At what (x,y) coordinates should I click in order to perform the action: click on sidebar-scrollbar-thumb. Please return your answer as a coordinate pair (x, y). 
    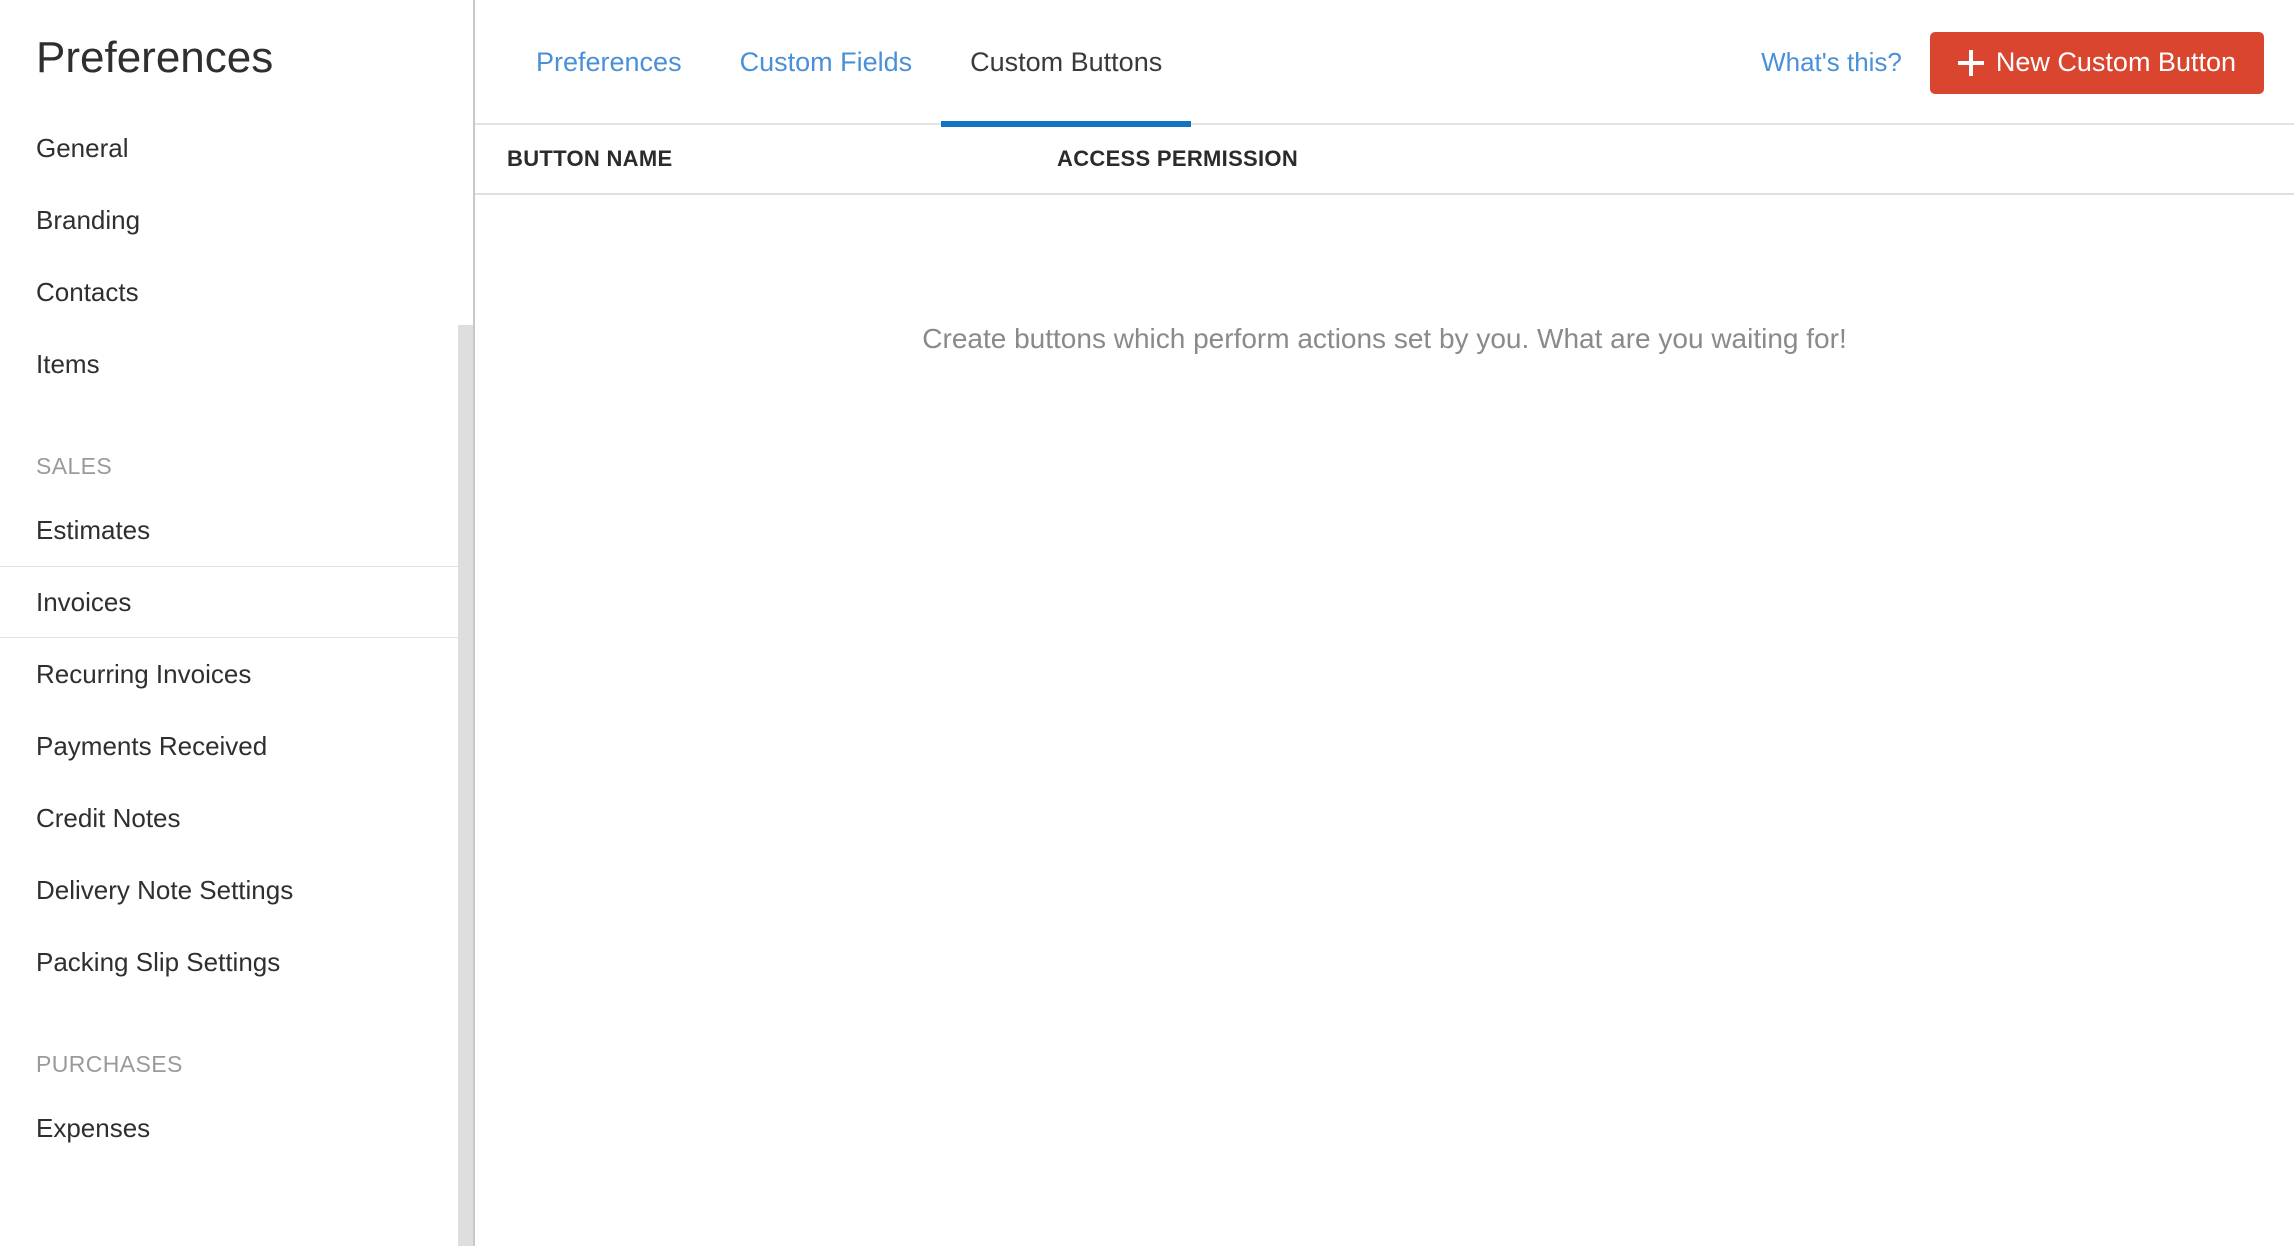
    Looking at the image, I should click on (465, 785).